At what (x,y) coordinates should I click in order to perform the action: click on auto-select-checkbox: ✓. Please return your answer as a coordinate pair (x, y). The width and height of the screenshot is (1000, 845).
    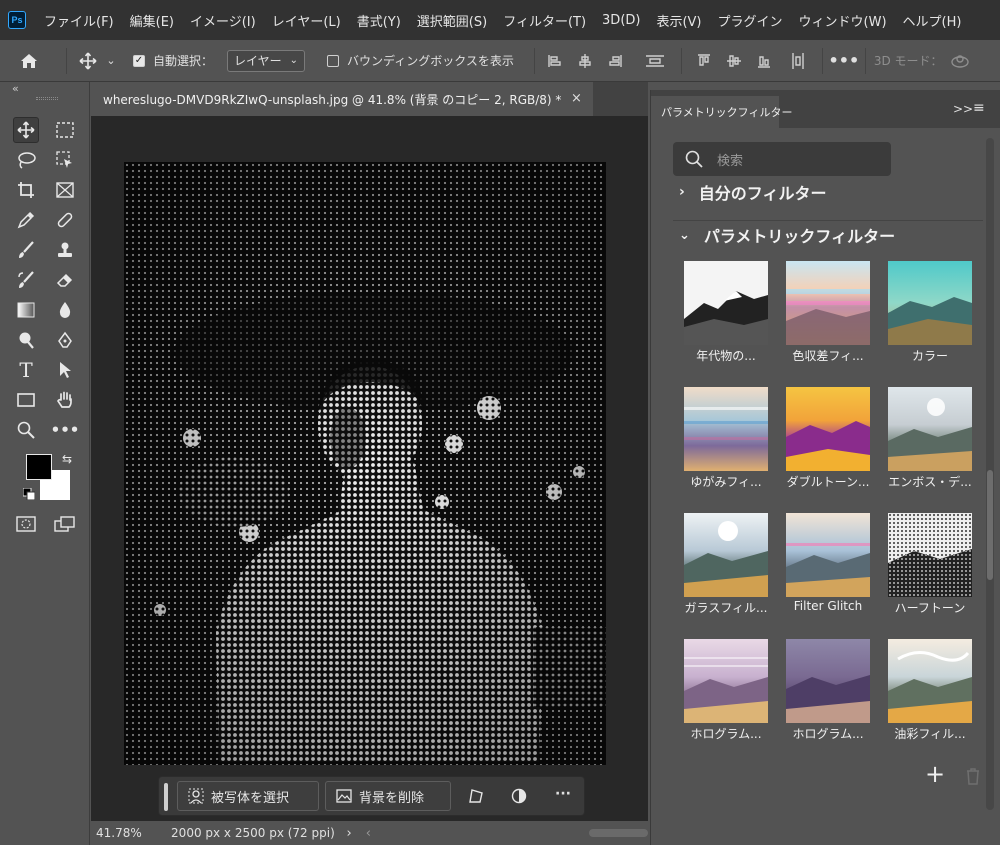
    Looking at the image, I should click on (139, 60).